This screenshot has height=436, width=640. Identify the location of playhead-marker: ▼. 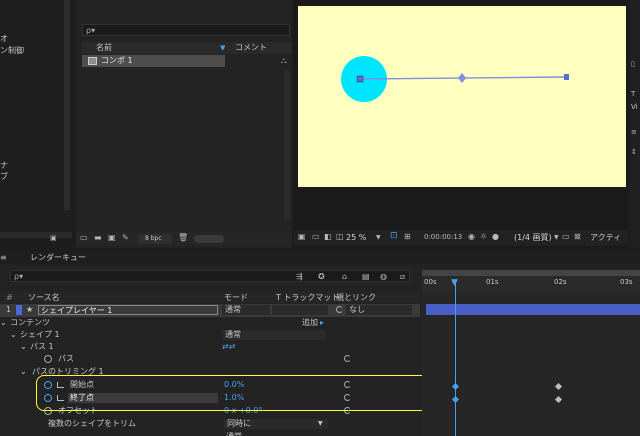
(454, 283).